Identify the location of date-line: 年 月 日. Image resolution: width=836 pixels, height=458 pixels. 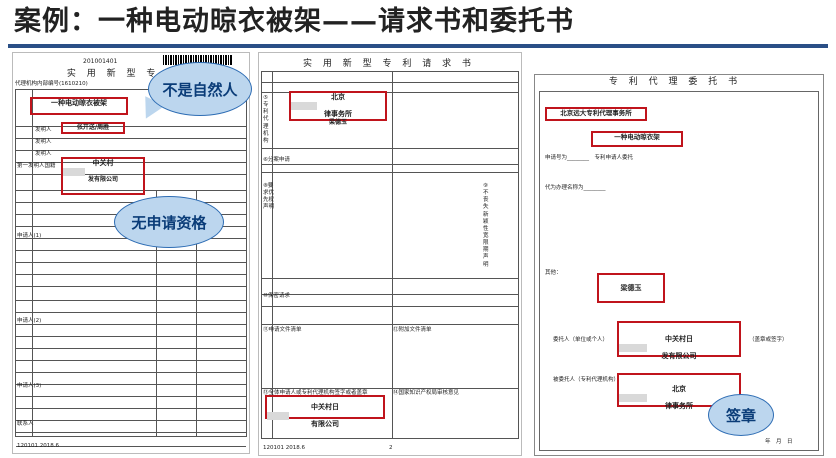
(779, 442).